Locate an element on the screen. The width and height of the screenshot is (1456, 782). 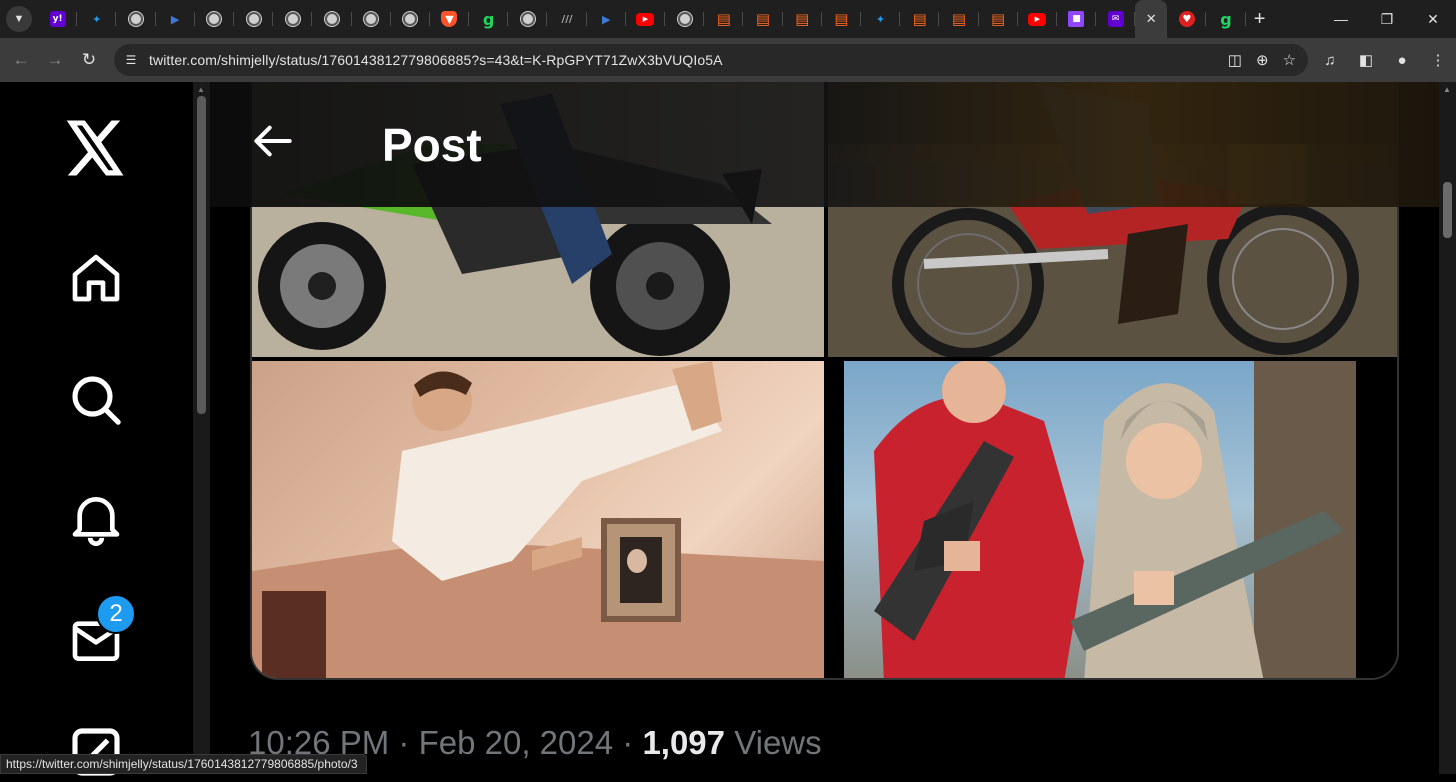
browser-tab: ▼ is located at coordinates (450, 19).